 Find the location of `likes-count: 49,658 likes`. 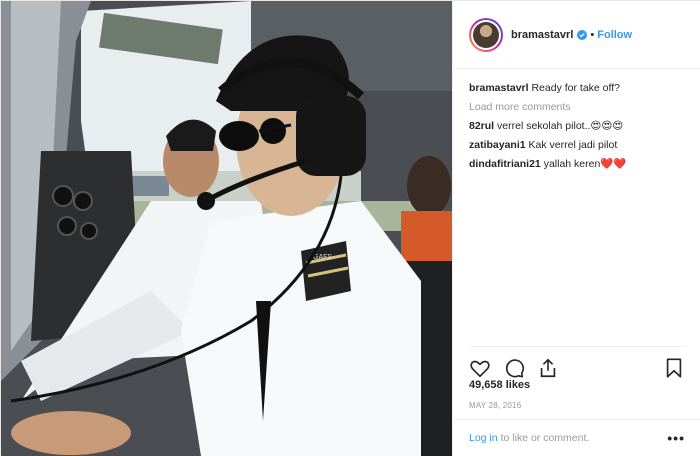

likes-count: 49,658 likes is located at coordinates (499, 385).